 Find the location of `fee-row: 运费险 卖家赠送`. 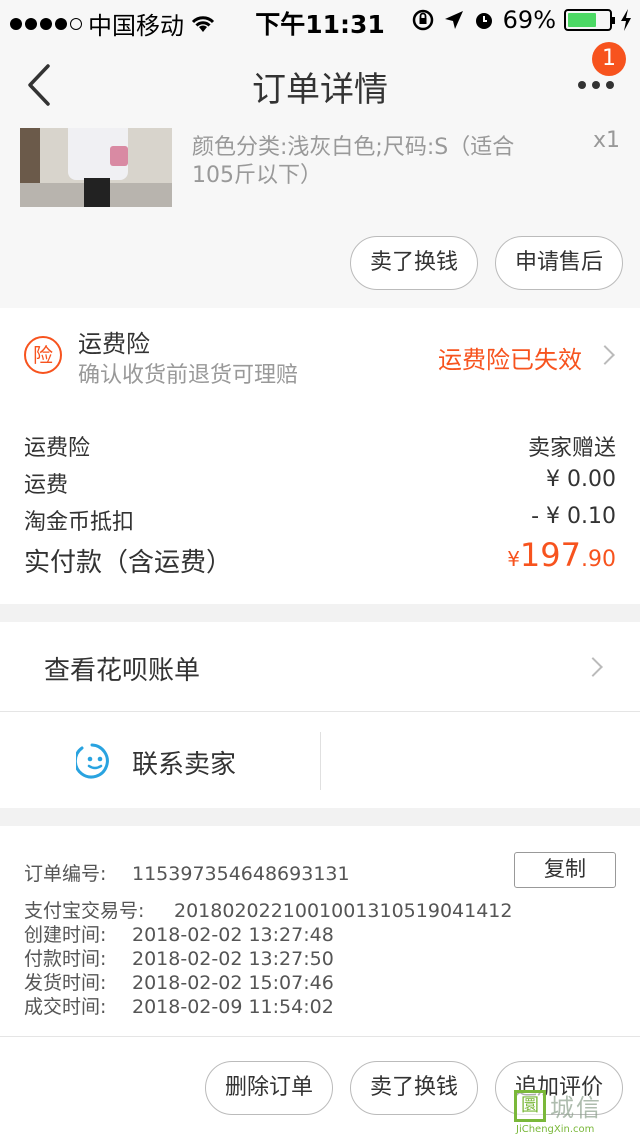

fee-row: 运费险 卖家赠送 is located at coordinates (320, 448).